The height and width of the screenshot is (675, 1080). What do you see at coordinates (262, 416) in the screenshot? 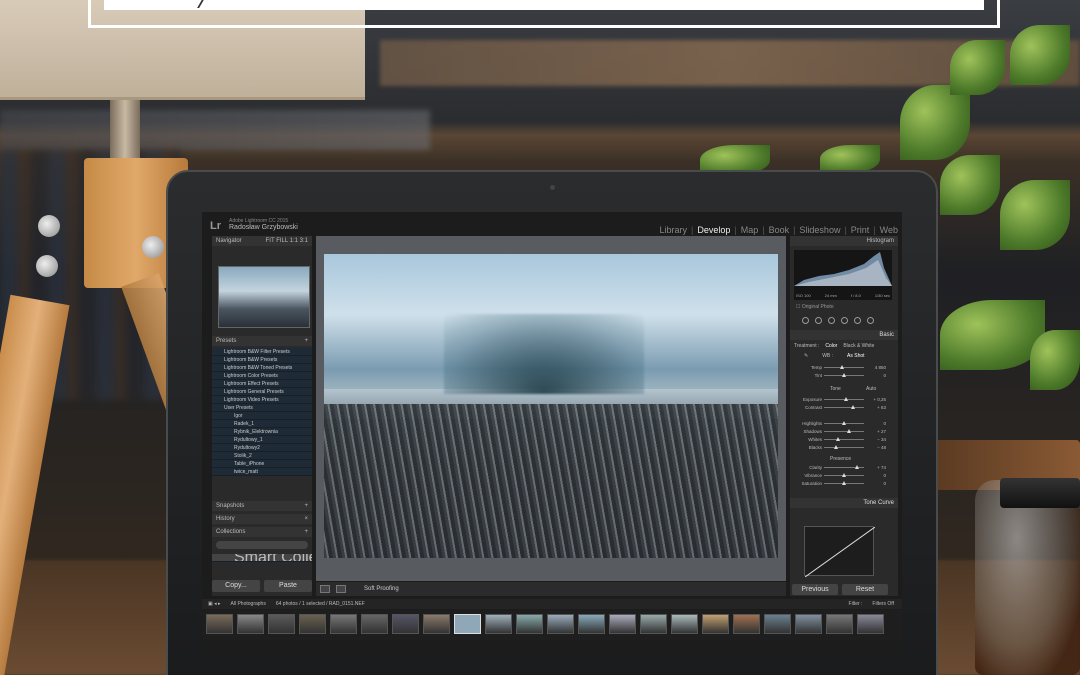
I see `user-preset: Igor` at bounding box center [262, 416].